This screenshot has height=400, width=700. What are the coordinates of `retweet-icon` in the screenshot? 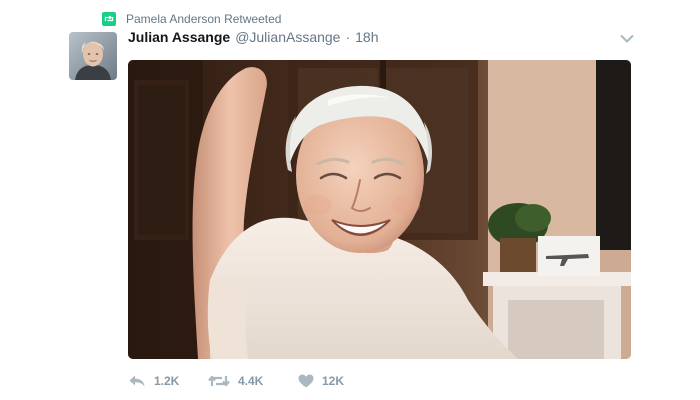 It's located at (219, 381).